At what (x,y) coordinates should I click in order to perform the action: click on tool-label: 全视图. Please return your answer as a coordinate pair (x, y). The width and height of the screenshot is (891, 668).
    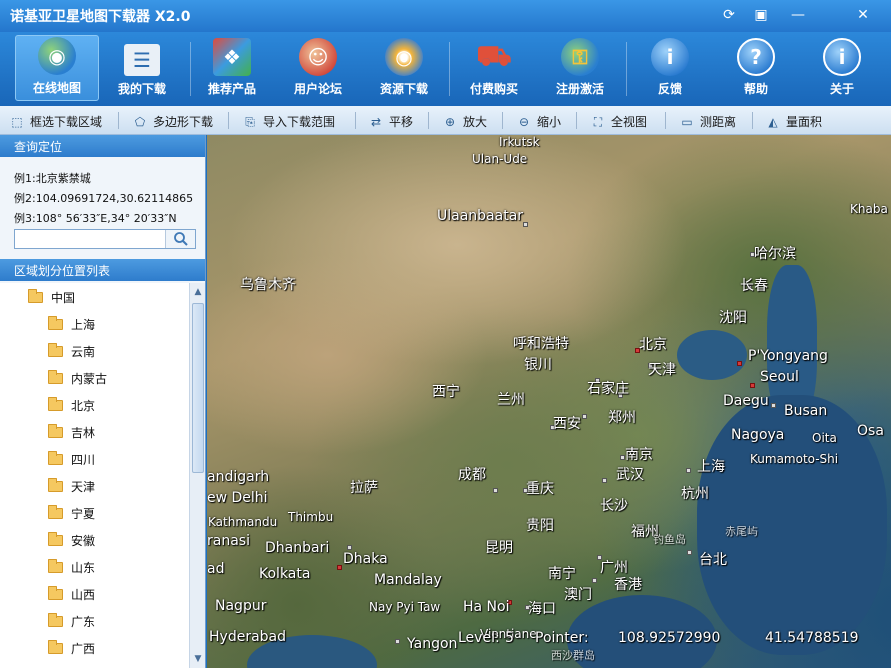
    Looking at the image, I should click on (629, 122).